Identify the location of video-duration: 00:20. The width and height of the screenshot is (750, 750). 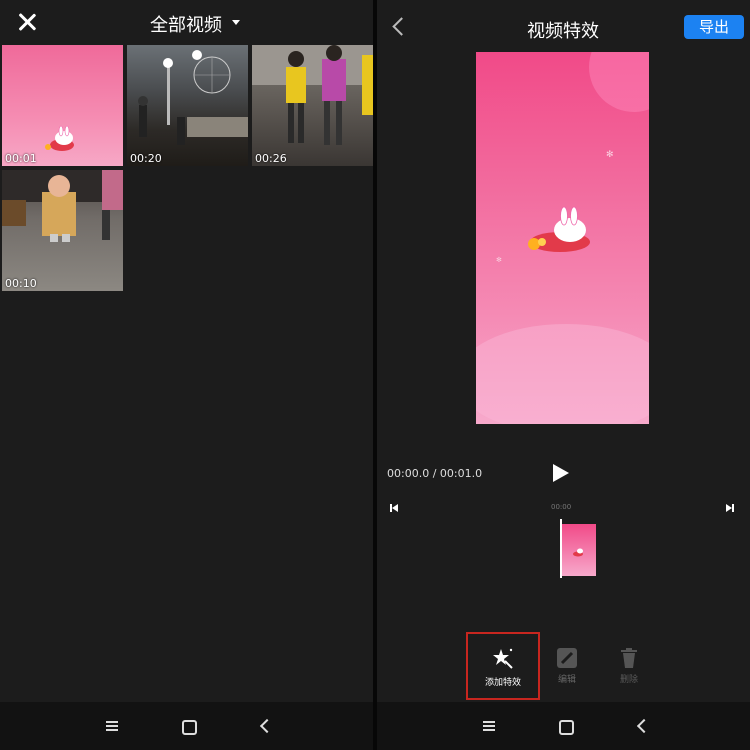
(146, 158).